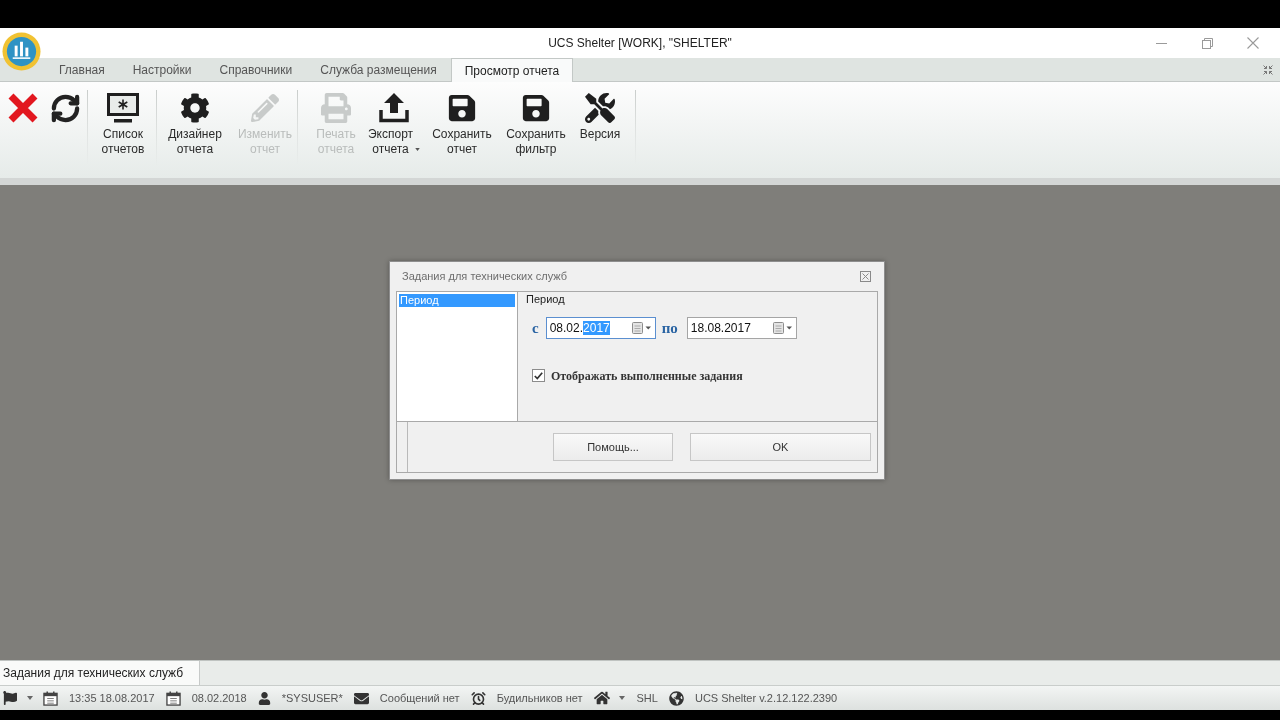  I want to click on version-button: Версия, so click(600, 116).